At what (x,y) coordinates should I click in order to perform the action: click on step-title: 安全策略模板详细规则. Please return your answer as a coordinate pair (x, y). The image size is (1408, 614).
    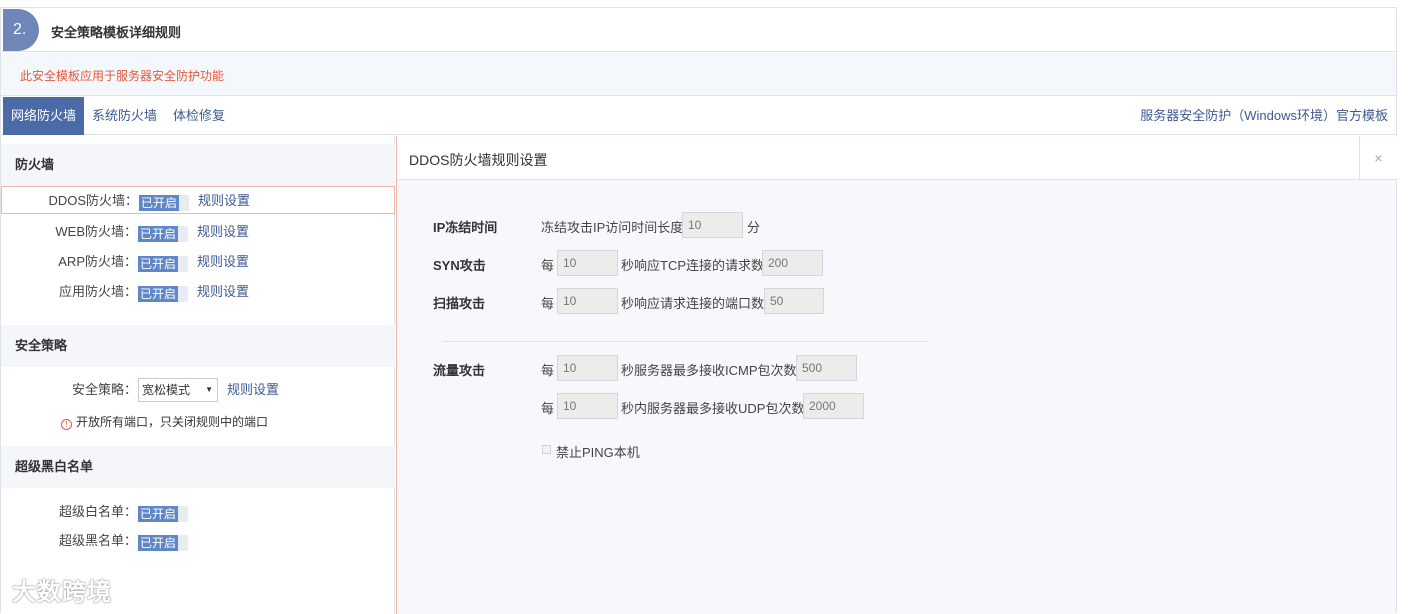
    Looking at the image, I should click on (116, 32).